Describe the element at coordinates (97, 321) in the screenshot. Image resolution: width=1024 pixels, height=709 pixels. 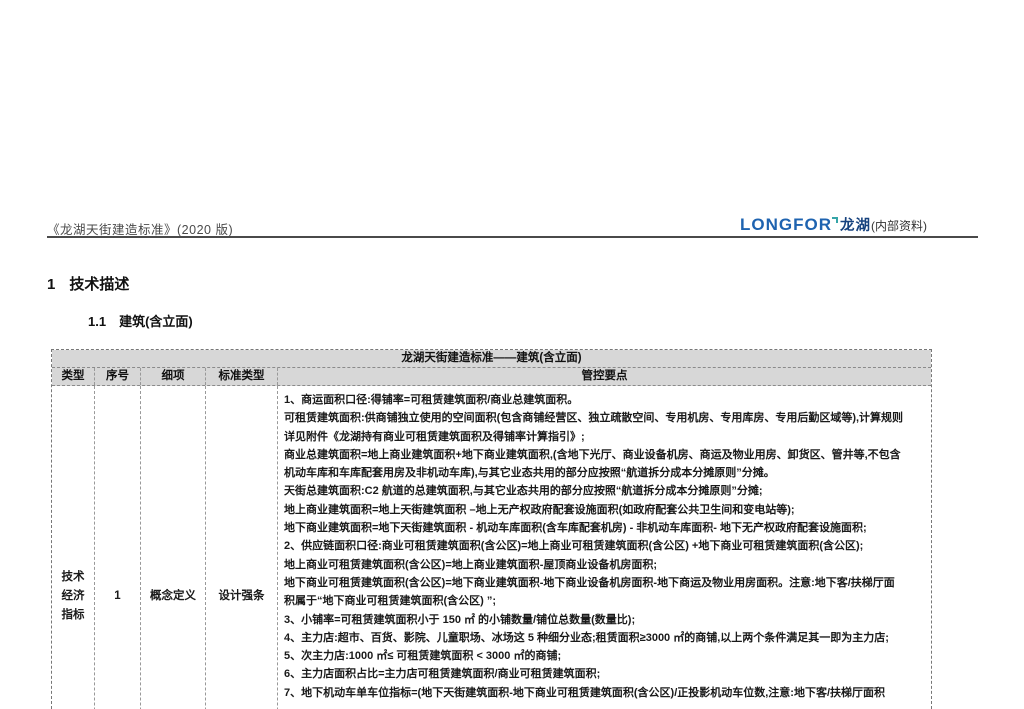
I see `subsection-number: 1.1` at that location.